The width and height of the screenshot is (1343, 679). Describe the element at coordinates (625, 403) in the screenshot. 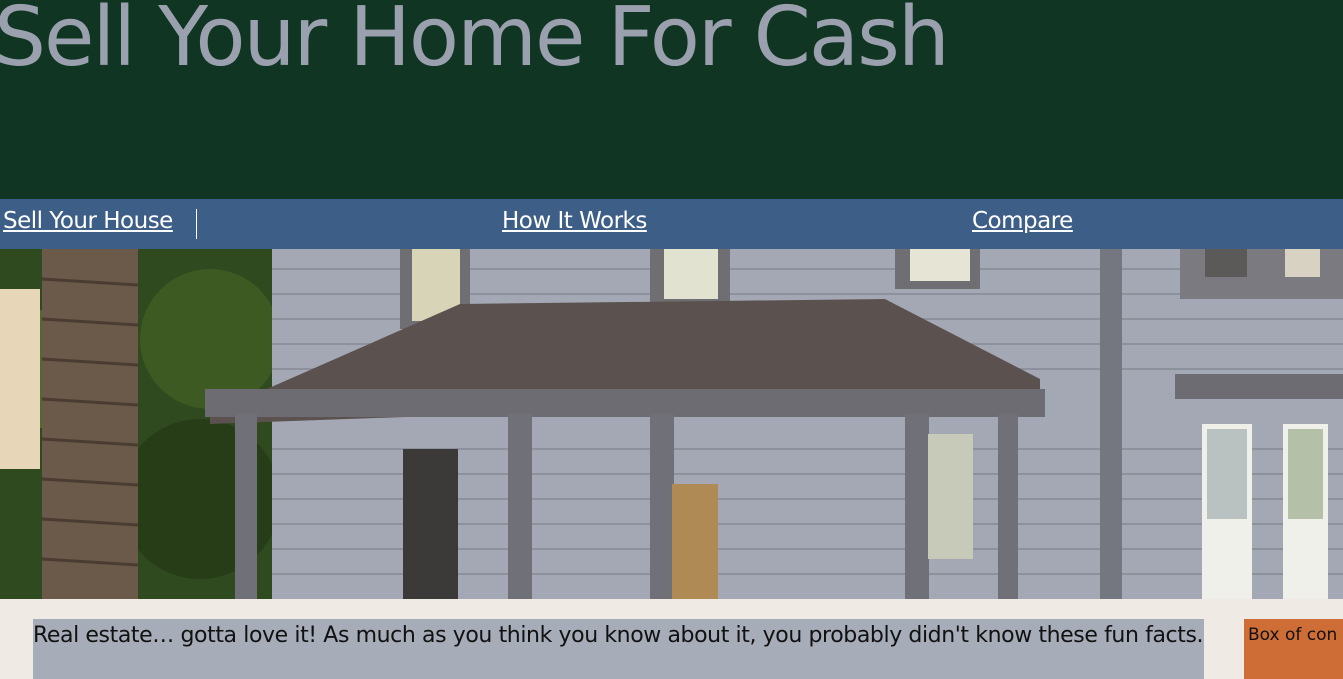

I see `porch-beam` at that location.